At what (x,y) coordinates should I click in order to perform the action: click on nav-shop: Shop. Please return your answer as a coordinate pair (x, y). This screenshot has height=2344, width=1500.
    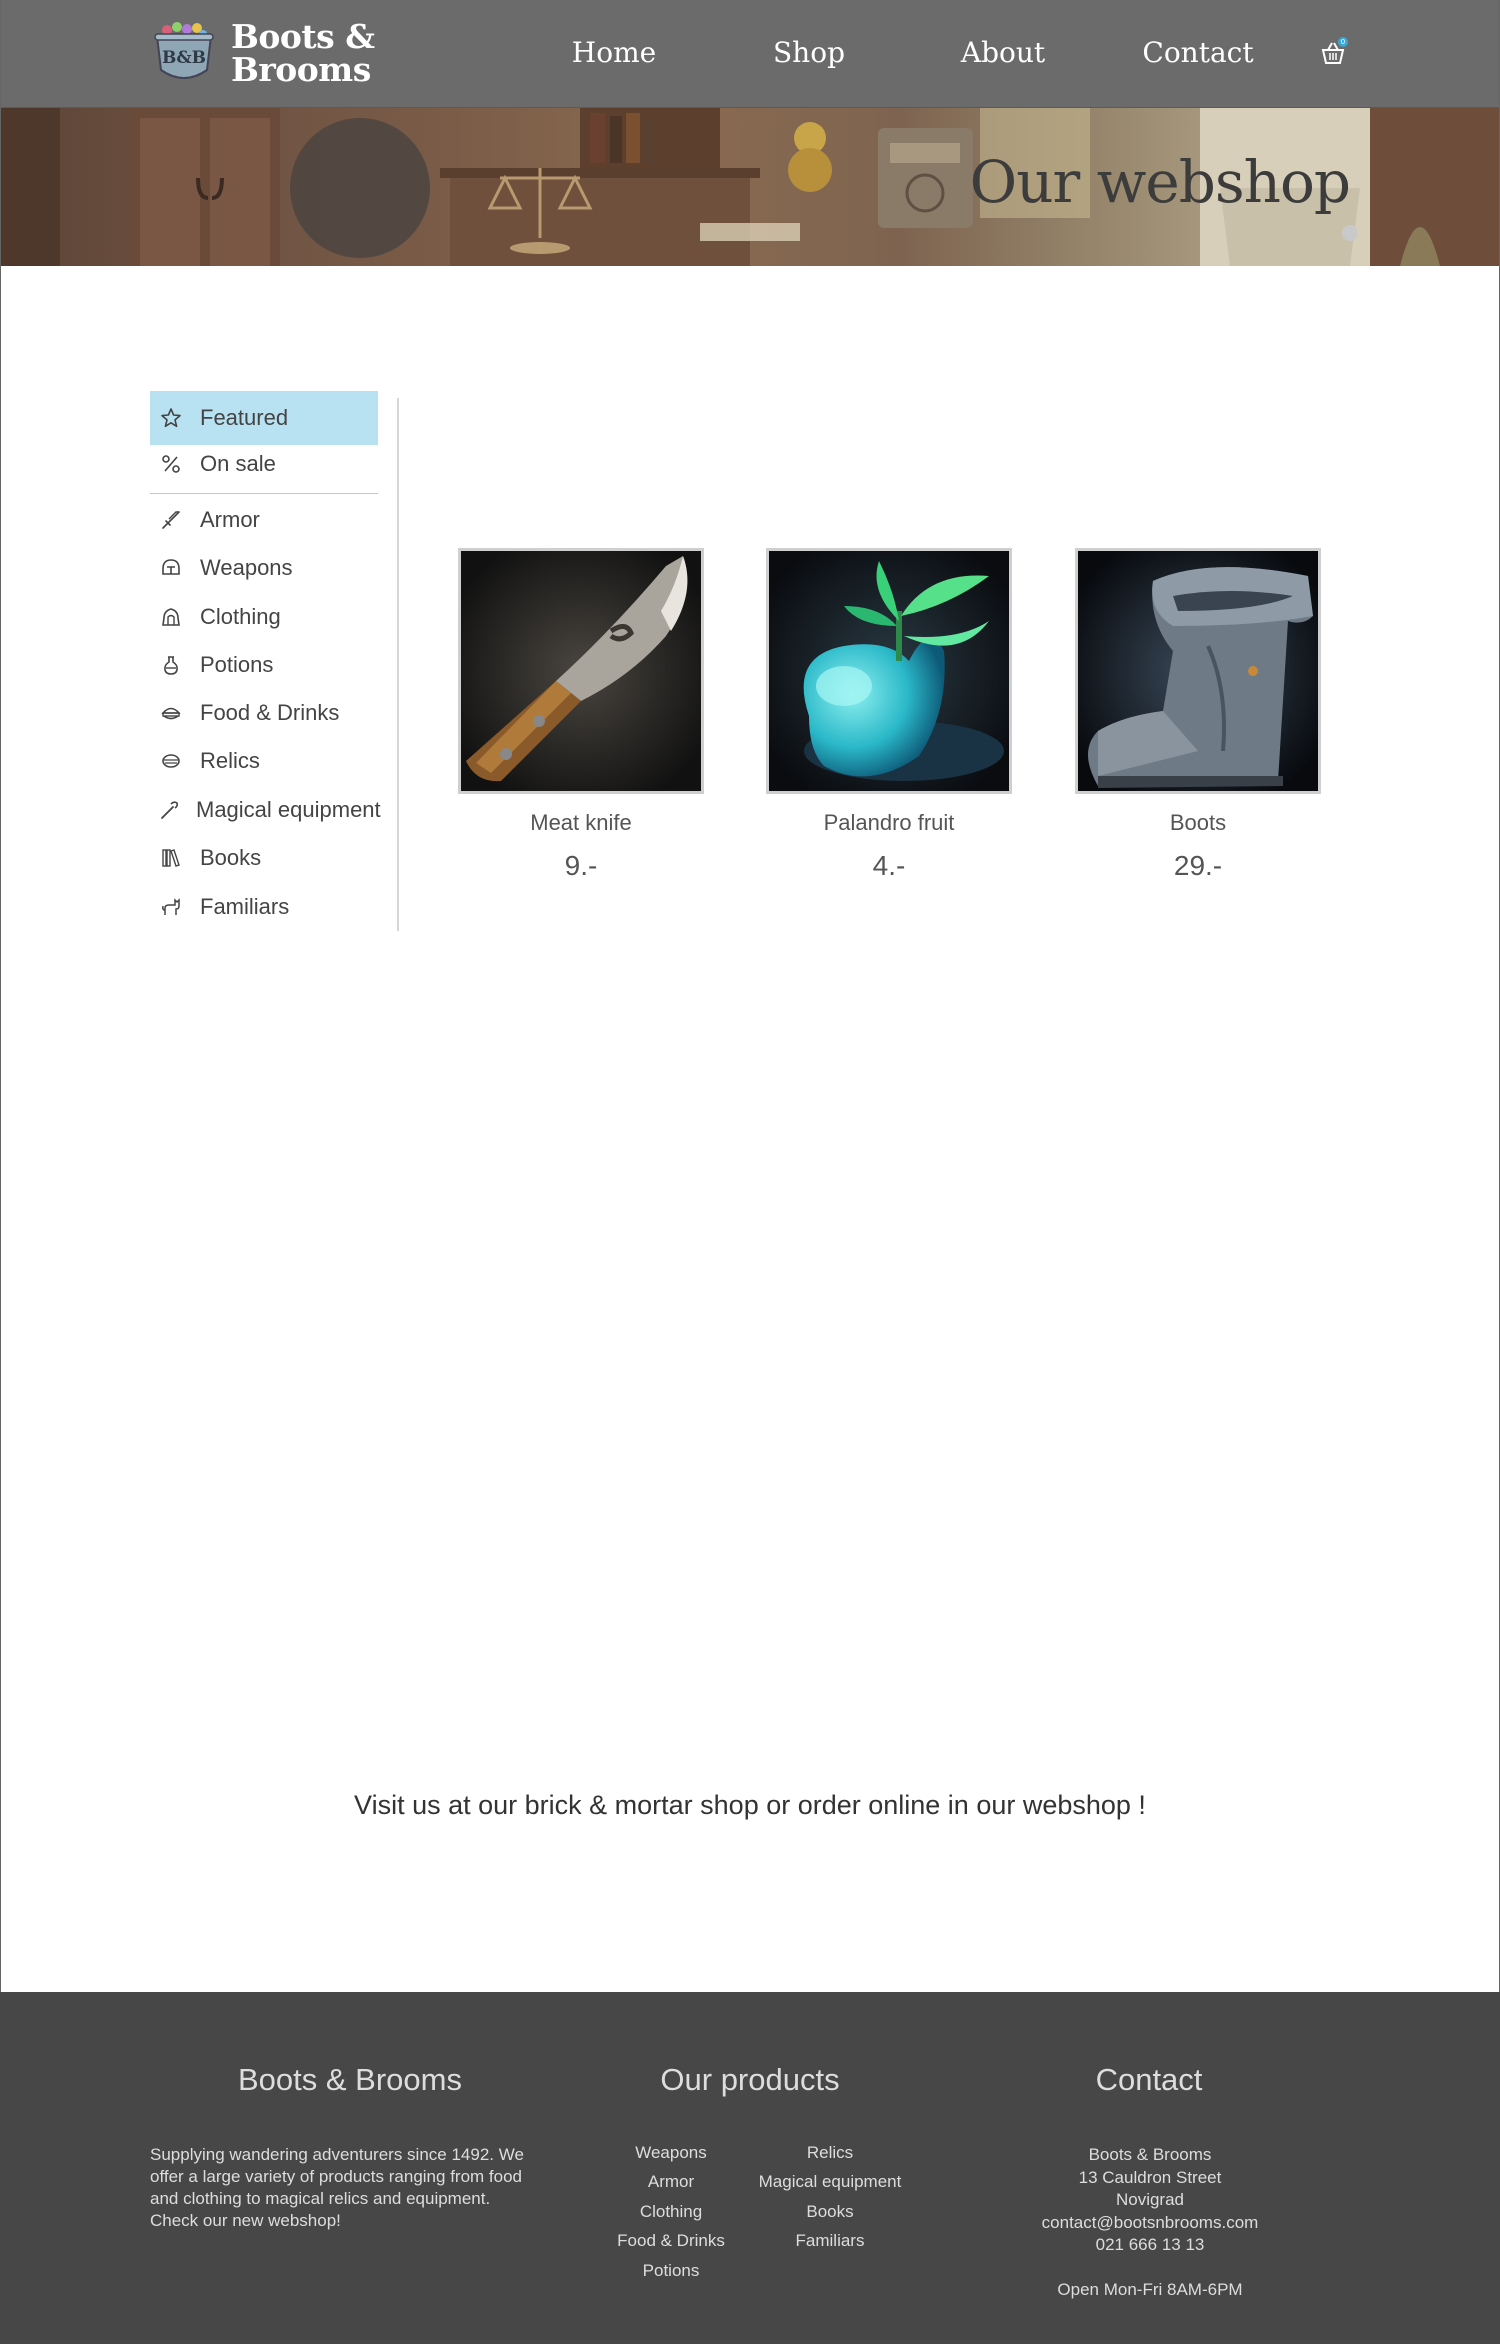
    Looking at the image, I should click on (809, 52).